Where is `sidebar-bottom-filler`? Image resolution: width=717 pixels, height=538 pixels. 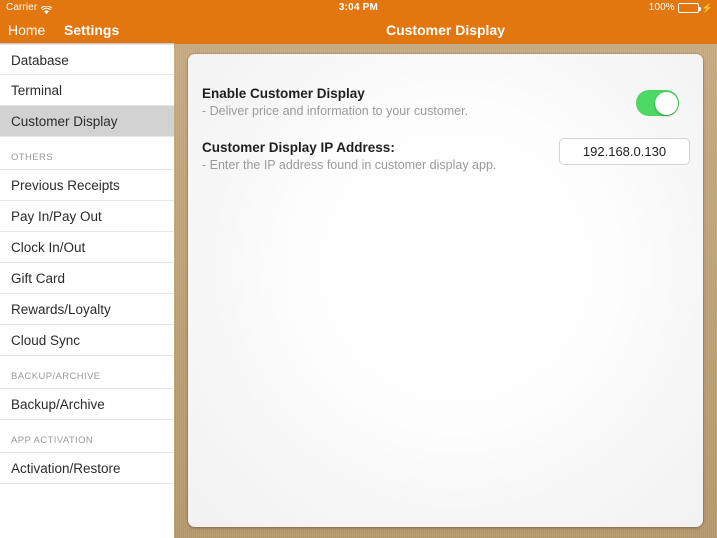 sidebar-bottom-filler is located at coordinates (87, 490).